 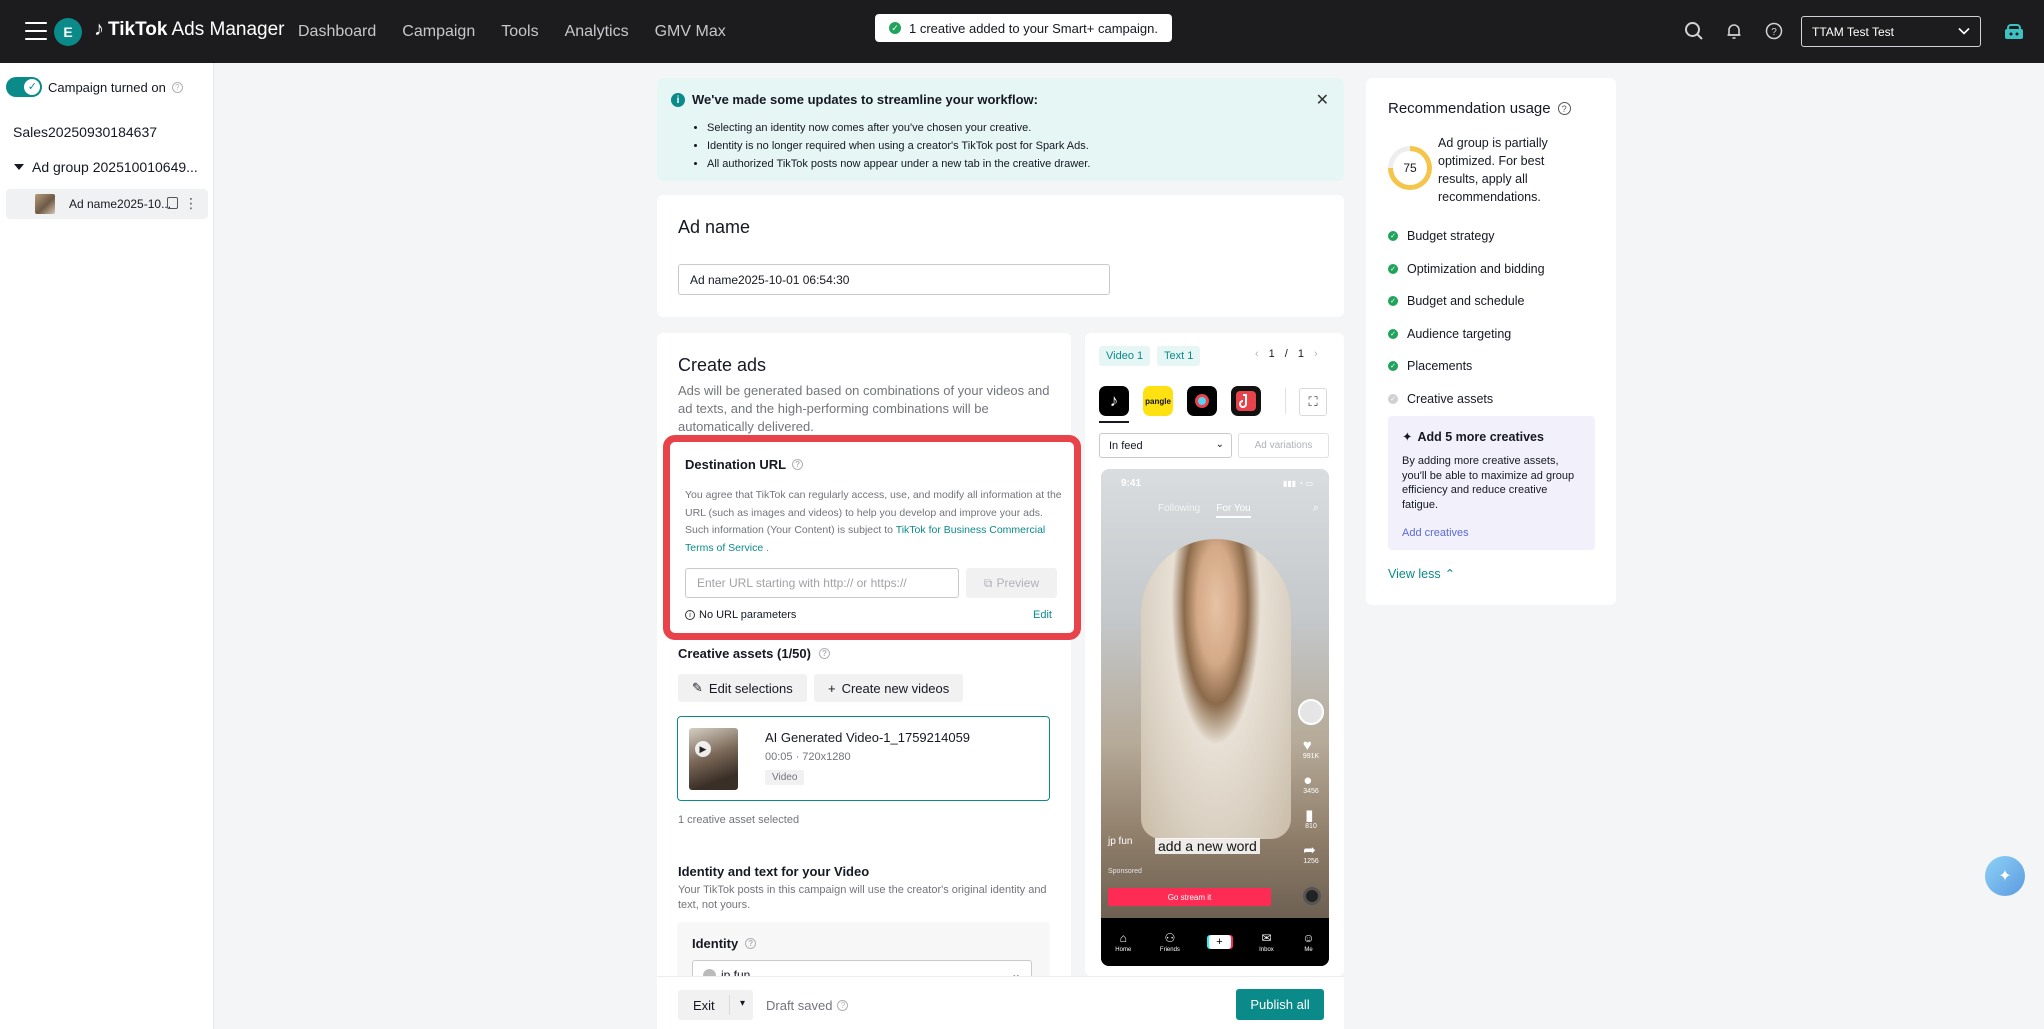 What do you see at coordinates (894, 279) in the screenshot?
I see `ad-name-input: Ad name2025-10-01 06:54:30` at bounding box center [894, 279].